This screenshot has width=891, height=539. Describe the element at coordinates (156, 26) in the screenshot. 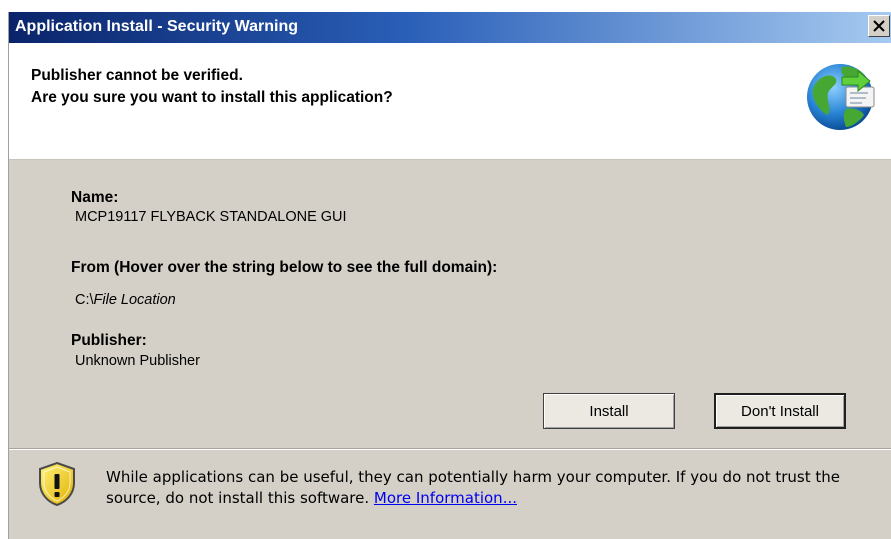

I see `window-title: Application Install - Security Warning` at that location.